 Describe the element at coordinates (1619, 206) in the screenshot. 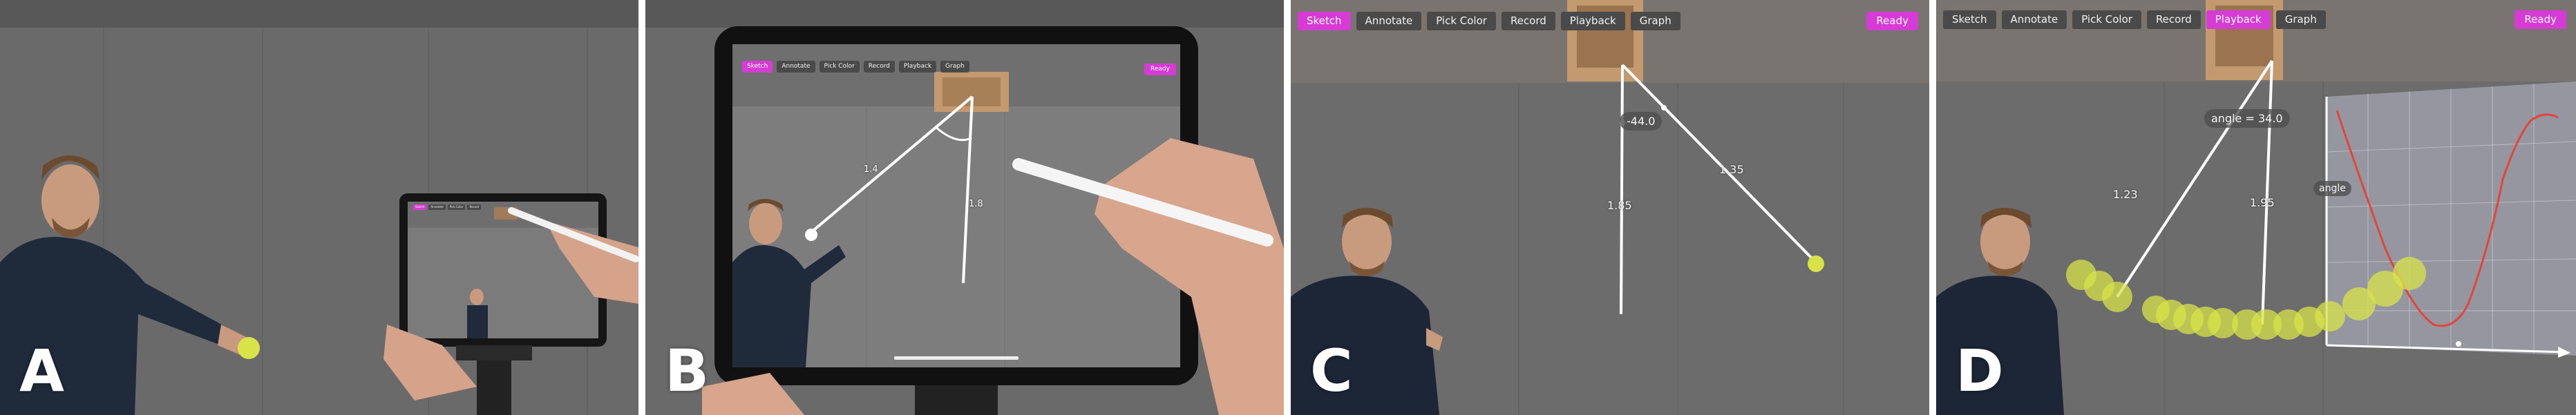

I see `vertical-length-label: 1.85` at that location.